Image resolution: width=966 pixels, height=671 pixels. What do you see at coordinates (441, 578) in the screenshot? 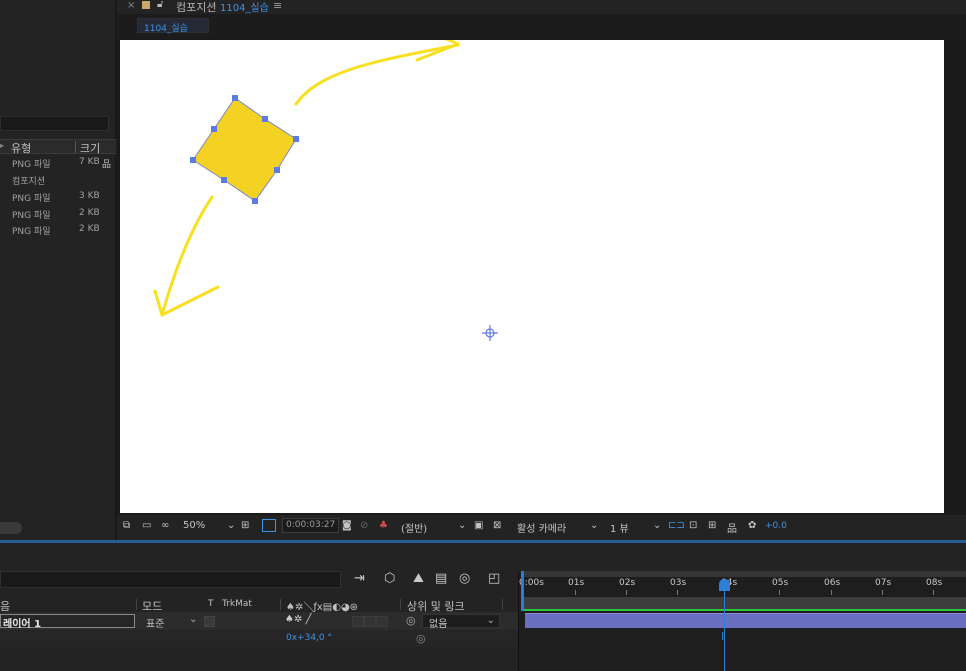
I see `frame-blending-icon: ▤` at bounding box center [441, 578].